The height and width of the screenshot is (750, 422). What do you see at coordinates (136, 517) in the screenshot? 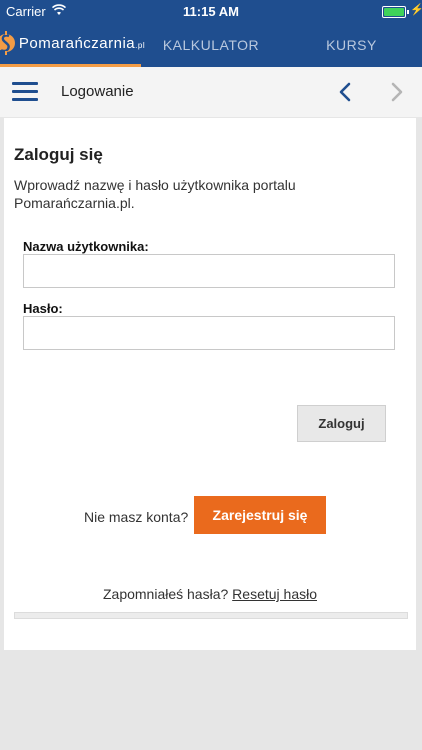
I see `no-account-prompt: Nie masz konta?` at bounding box center [136, 517].